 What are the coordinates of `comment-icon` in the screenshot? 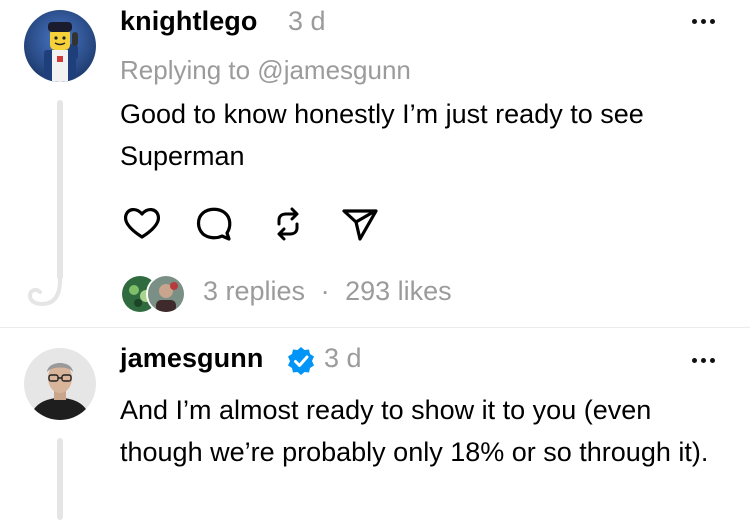 It's located at (214, 224).